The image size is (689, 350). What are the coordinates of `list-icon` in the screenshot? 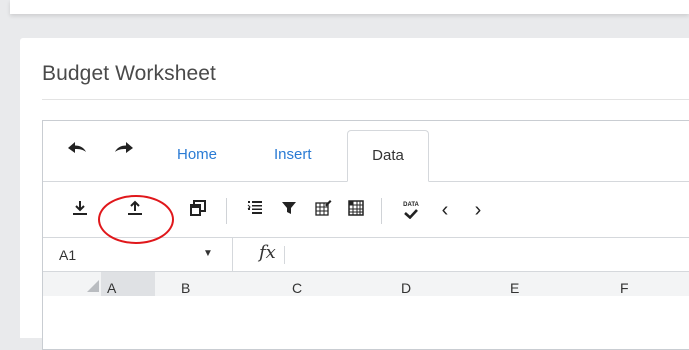 It's located at (255, 210).